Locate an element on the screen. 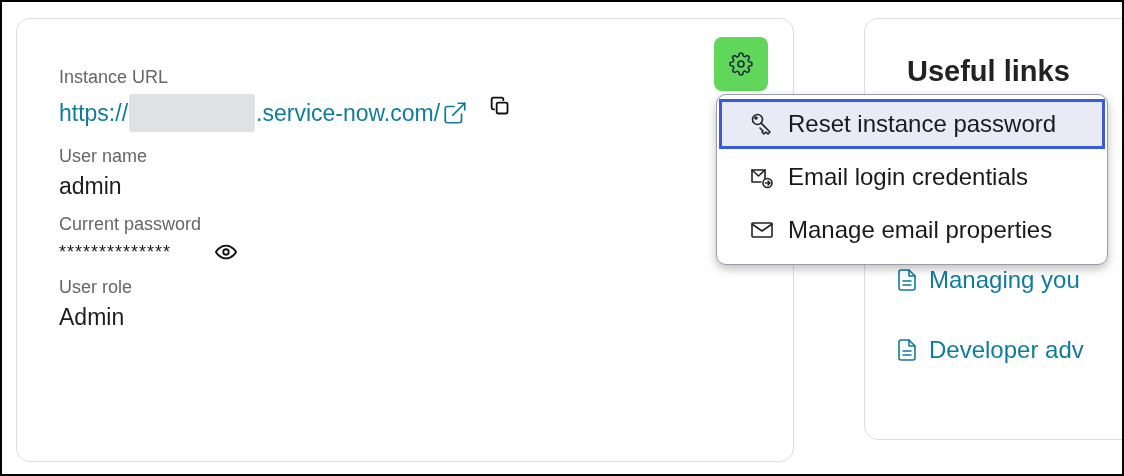 The image size is (1124, 476). key-icon is located at coordinates (762, 124).